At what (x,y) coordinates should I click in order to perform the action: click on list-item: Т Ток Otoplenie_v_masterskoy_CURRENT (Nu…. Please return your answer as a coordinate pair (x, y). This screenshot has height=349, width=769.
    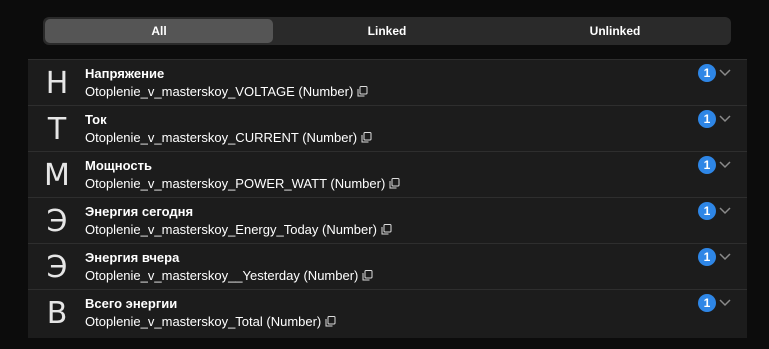
    Looking at the image, I should click on (387, 129).